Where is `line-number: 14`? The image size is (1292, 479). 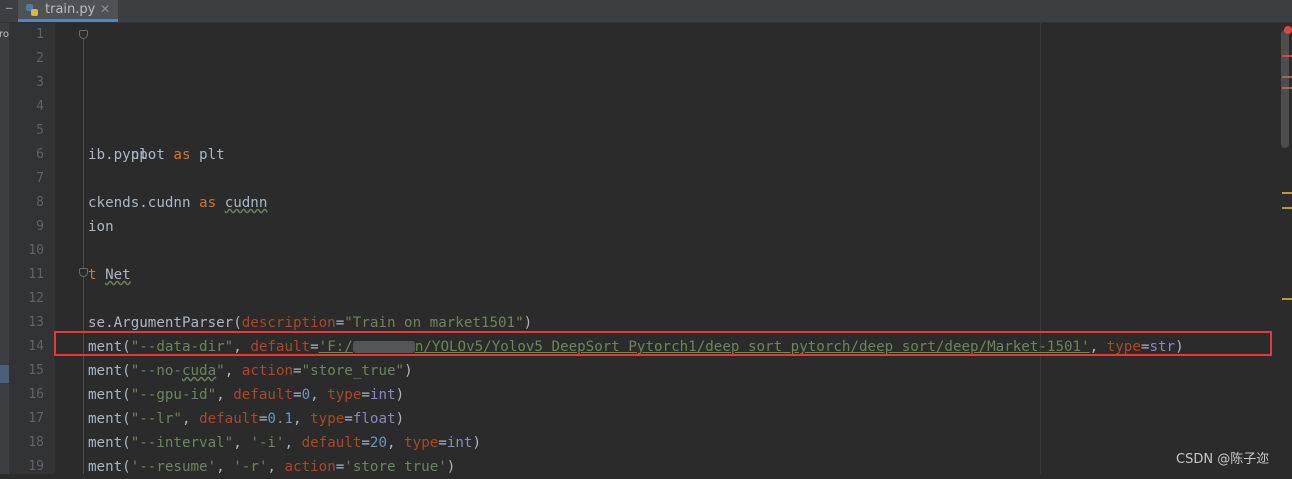 line-number: 14 is located at coordinates (36, 346).